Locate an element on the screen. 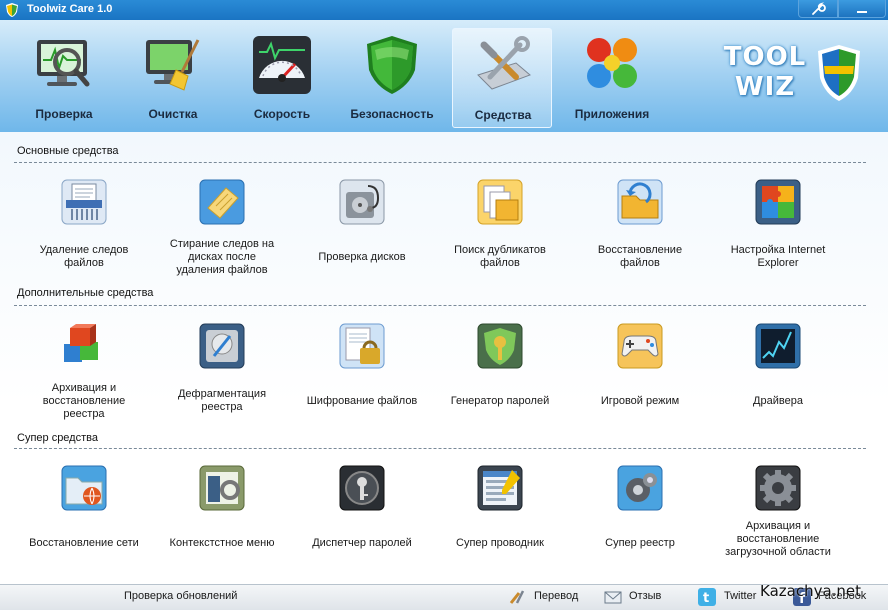  key-shield-icon is located at coordinates (500, 346).